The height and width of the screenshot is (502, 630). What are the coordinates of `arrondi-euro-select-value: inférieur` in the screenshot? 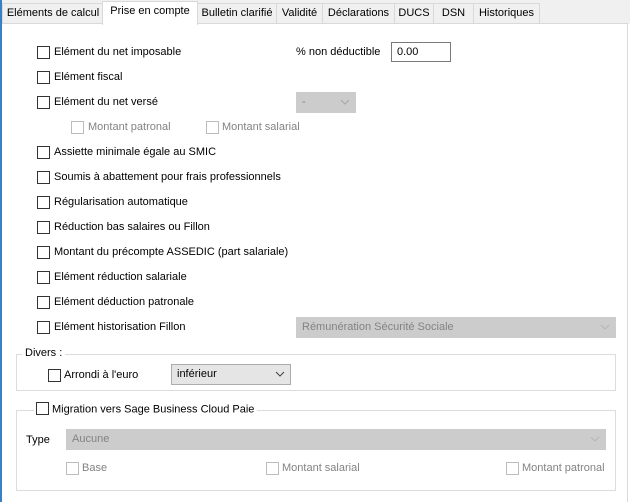 It's located at (197, 374).